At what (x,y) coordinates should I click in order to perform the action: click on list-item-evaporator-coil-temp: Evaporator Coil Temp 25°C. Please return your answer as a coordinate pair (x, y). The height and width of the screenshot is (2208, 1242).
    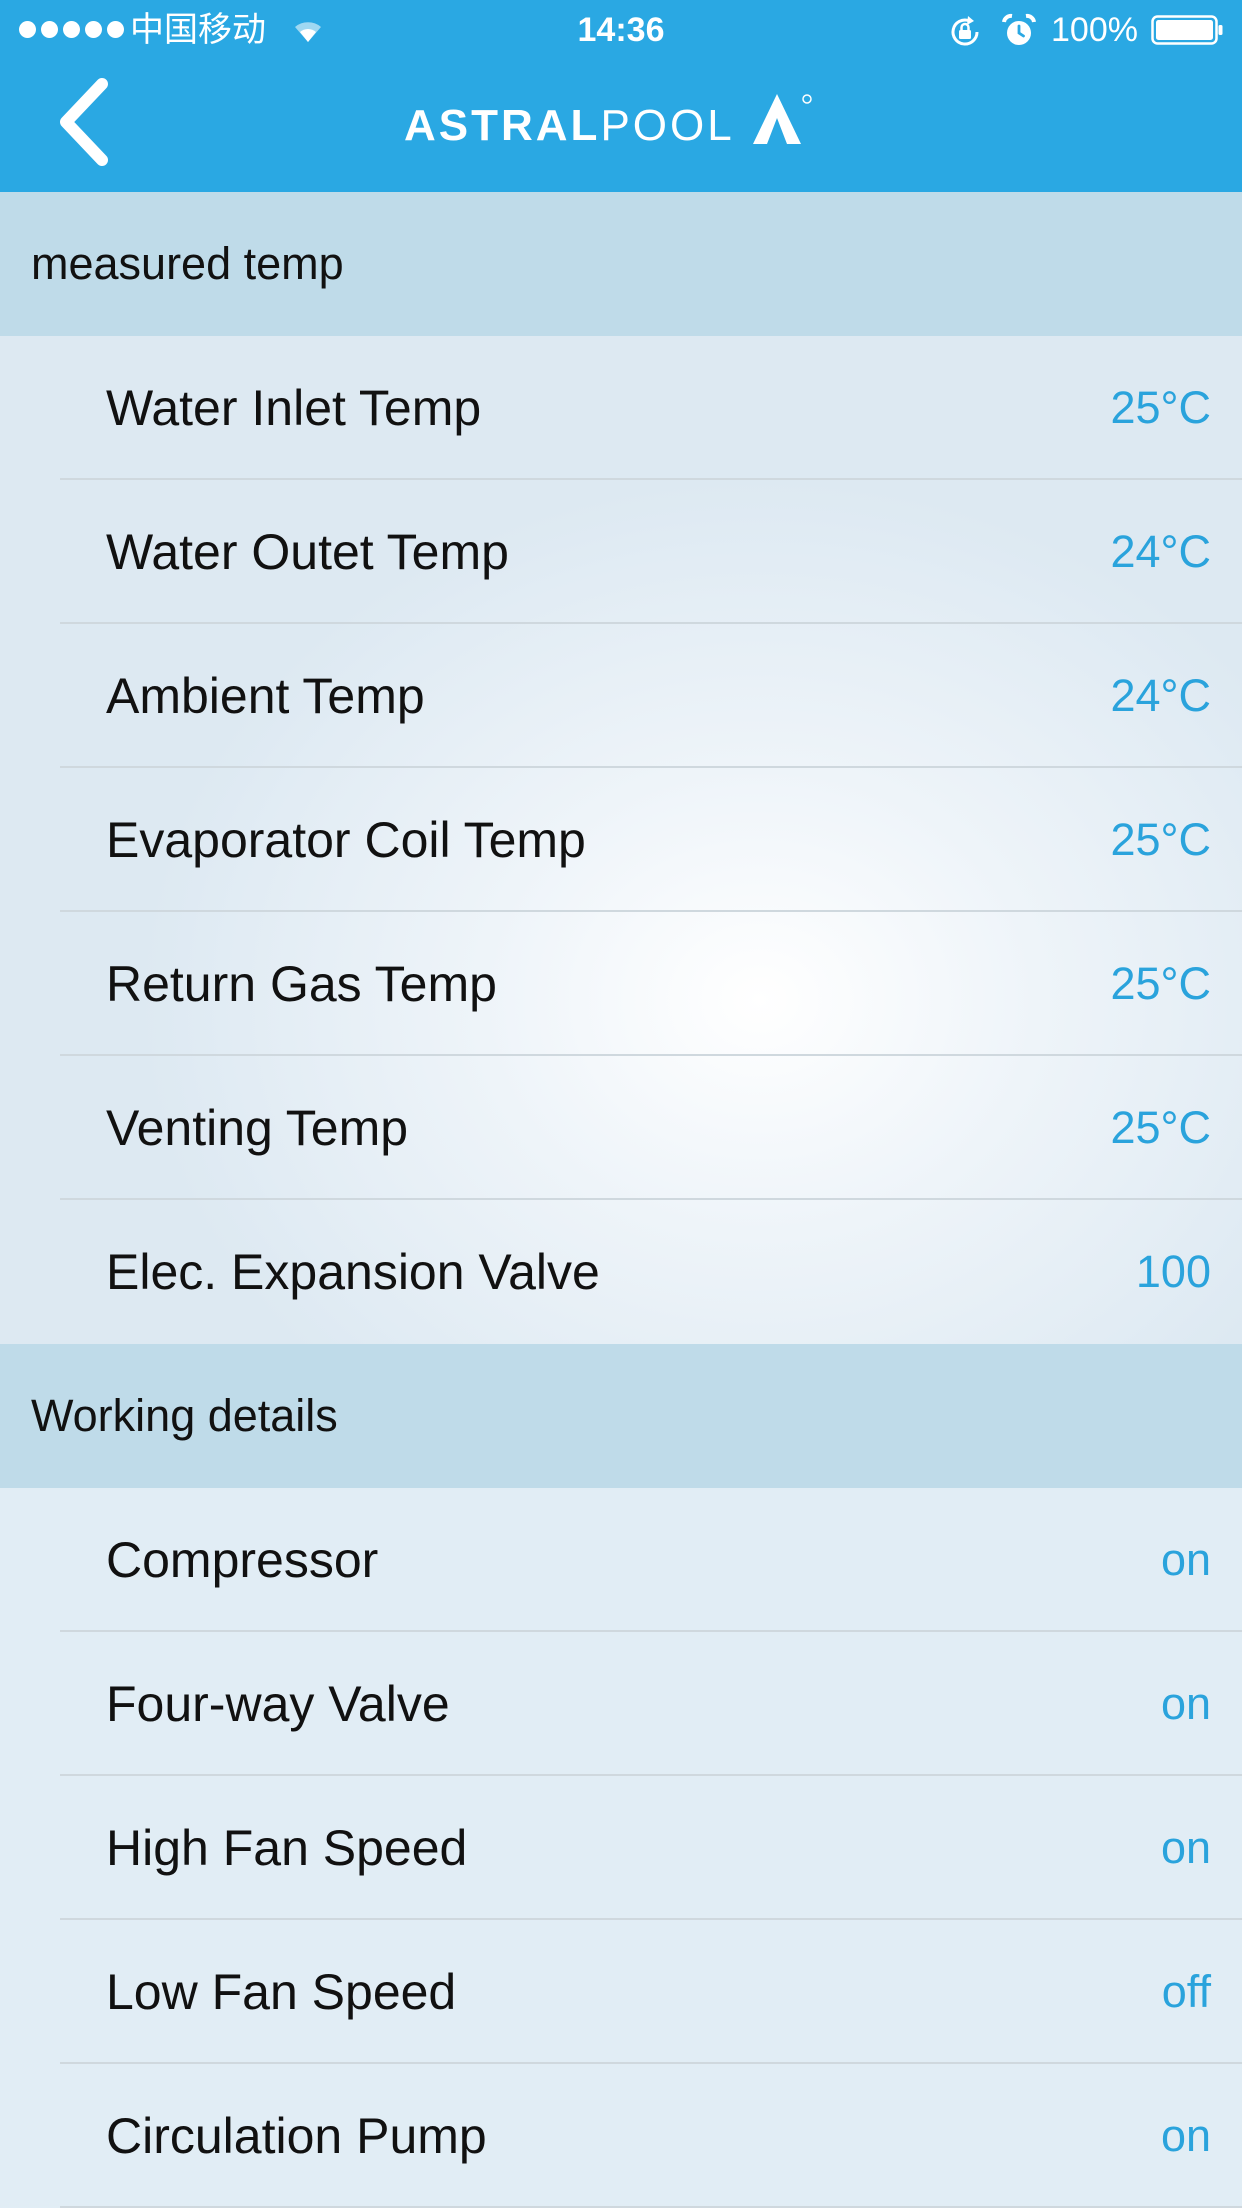
    Looking at the image, I should click on (621, 840).